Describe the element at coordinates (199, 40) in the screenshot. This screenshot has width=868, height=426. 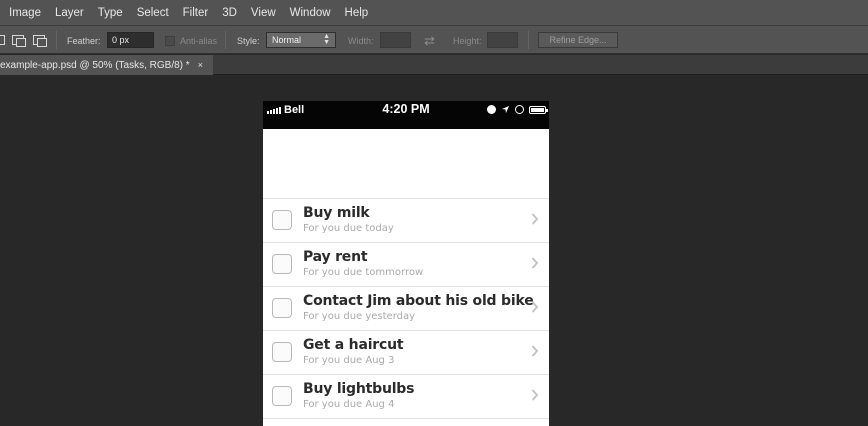
I see `anti-alias-label: Anti-alias` at that location.